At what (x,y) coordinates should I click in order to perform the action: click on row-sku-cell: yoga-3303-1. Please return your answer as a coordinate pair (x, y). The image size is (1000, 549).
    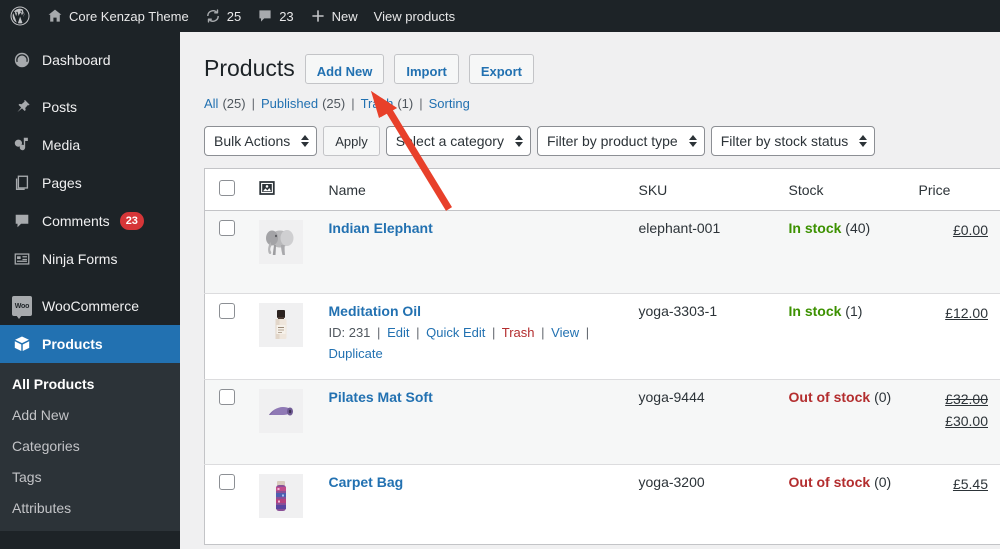
    Looking at the image, I should click on (703, 336).